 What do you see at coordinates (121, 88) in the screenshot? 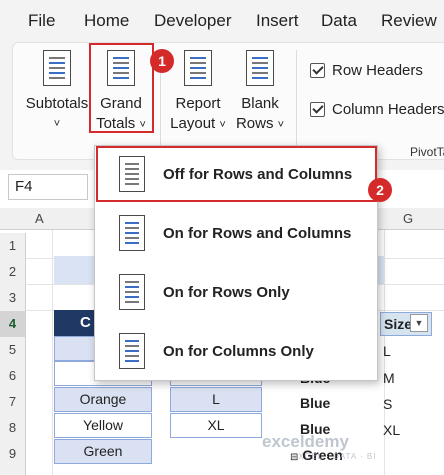
I see `grand-totals-highlight` at bounding box center [121, 88].